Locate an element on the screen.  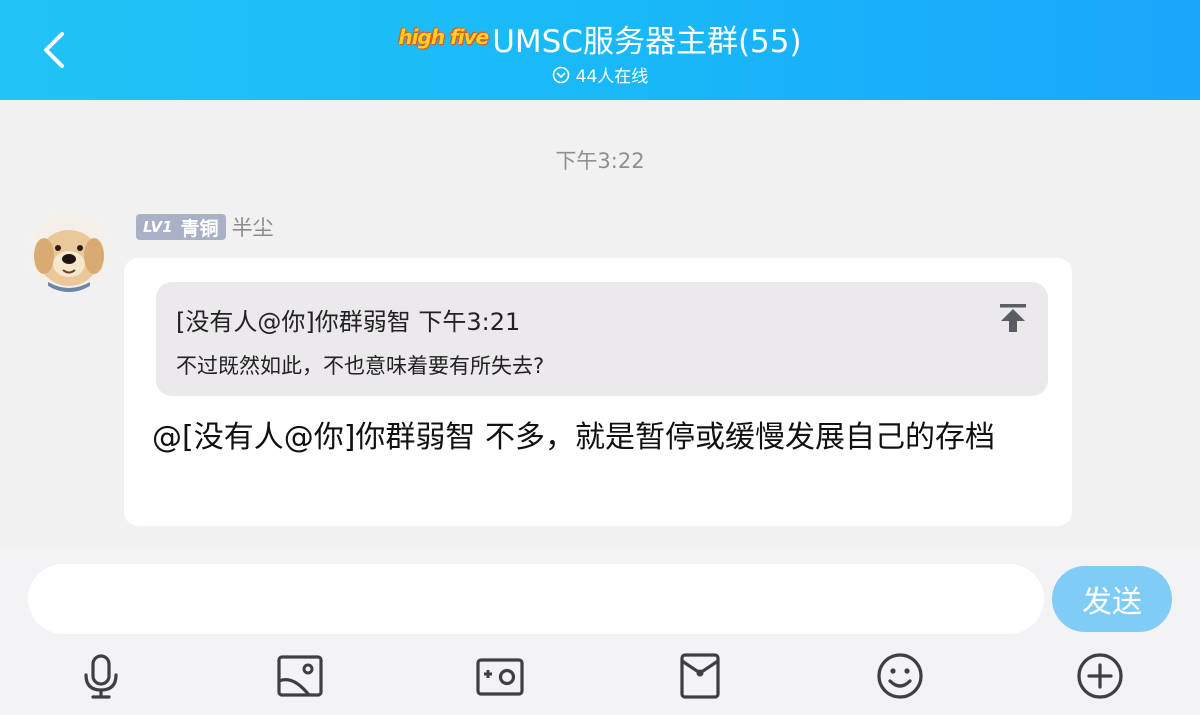
plus-icon is located at coordinates (1100, 676).